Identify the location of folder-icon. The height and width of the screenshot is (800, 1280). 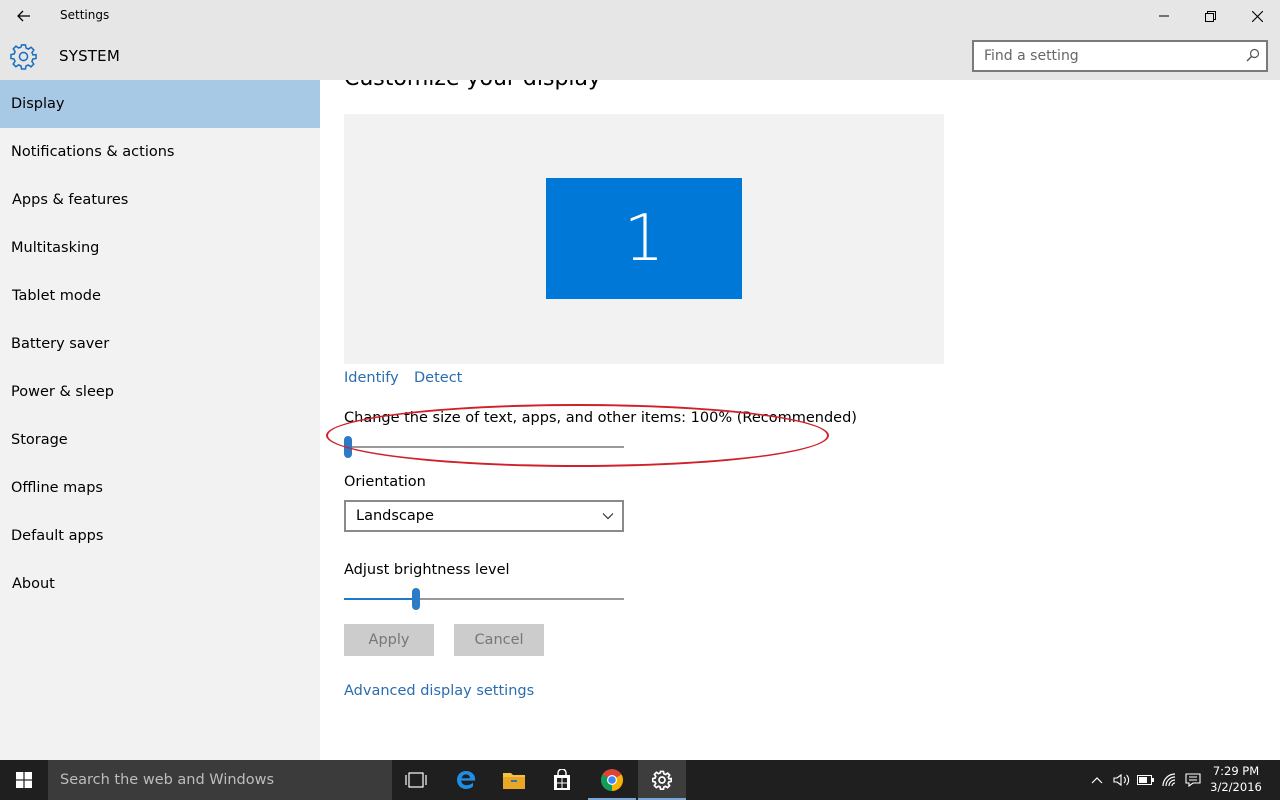
(514, 781).